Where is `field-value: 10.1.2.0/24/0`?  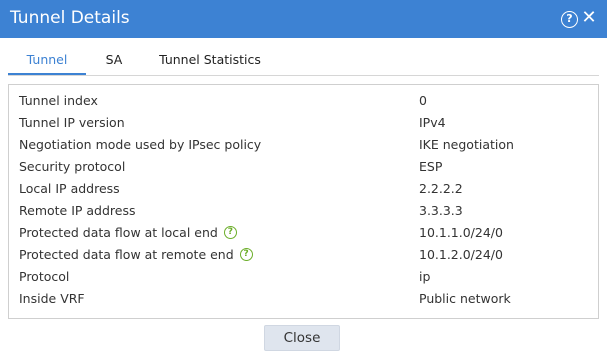 field-value: 10.1.2.0/24/0 is located at coordinates (461, 254).